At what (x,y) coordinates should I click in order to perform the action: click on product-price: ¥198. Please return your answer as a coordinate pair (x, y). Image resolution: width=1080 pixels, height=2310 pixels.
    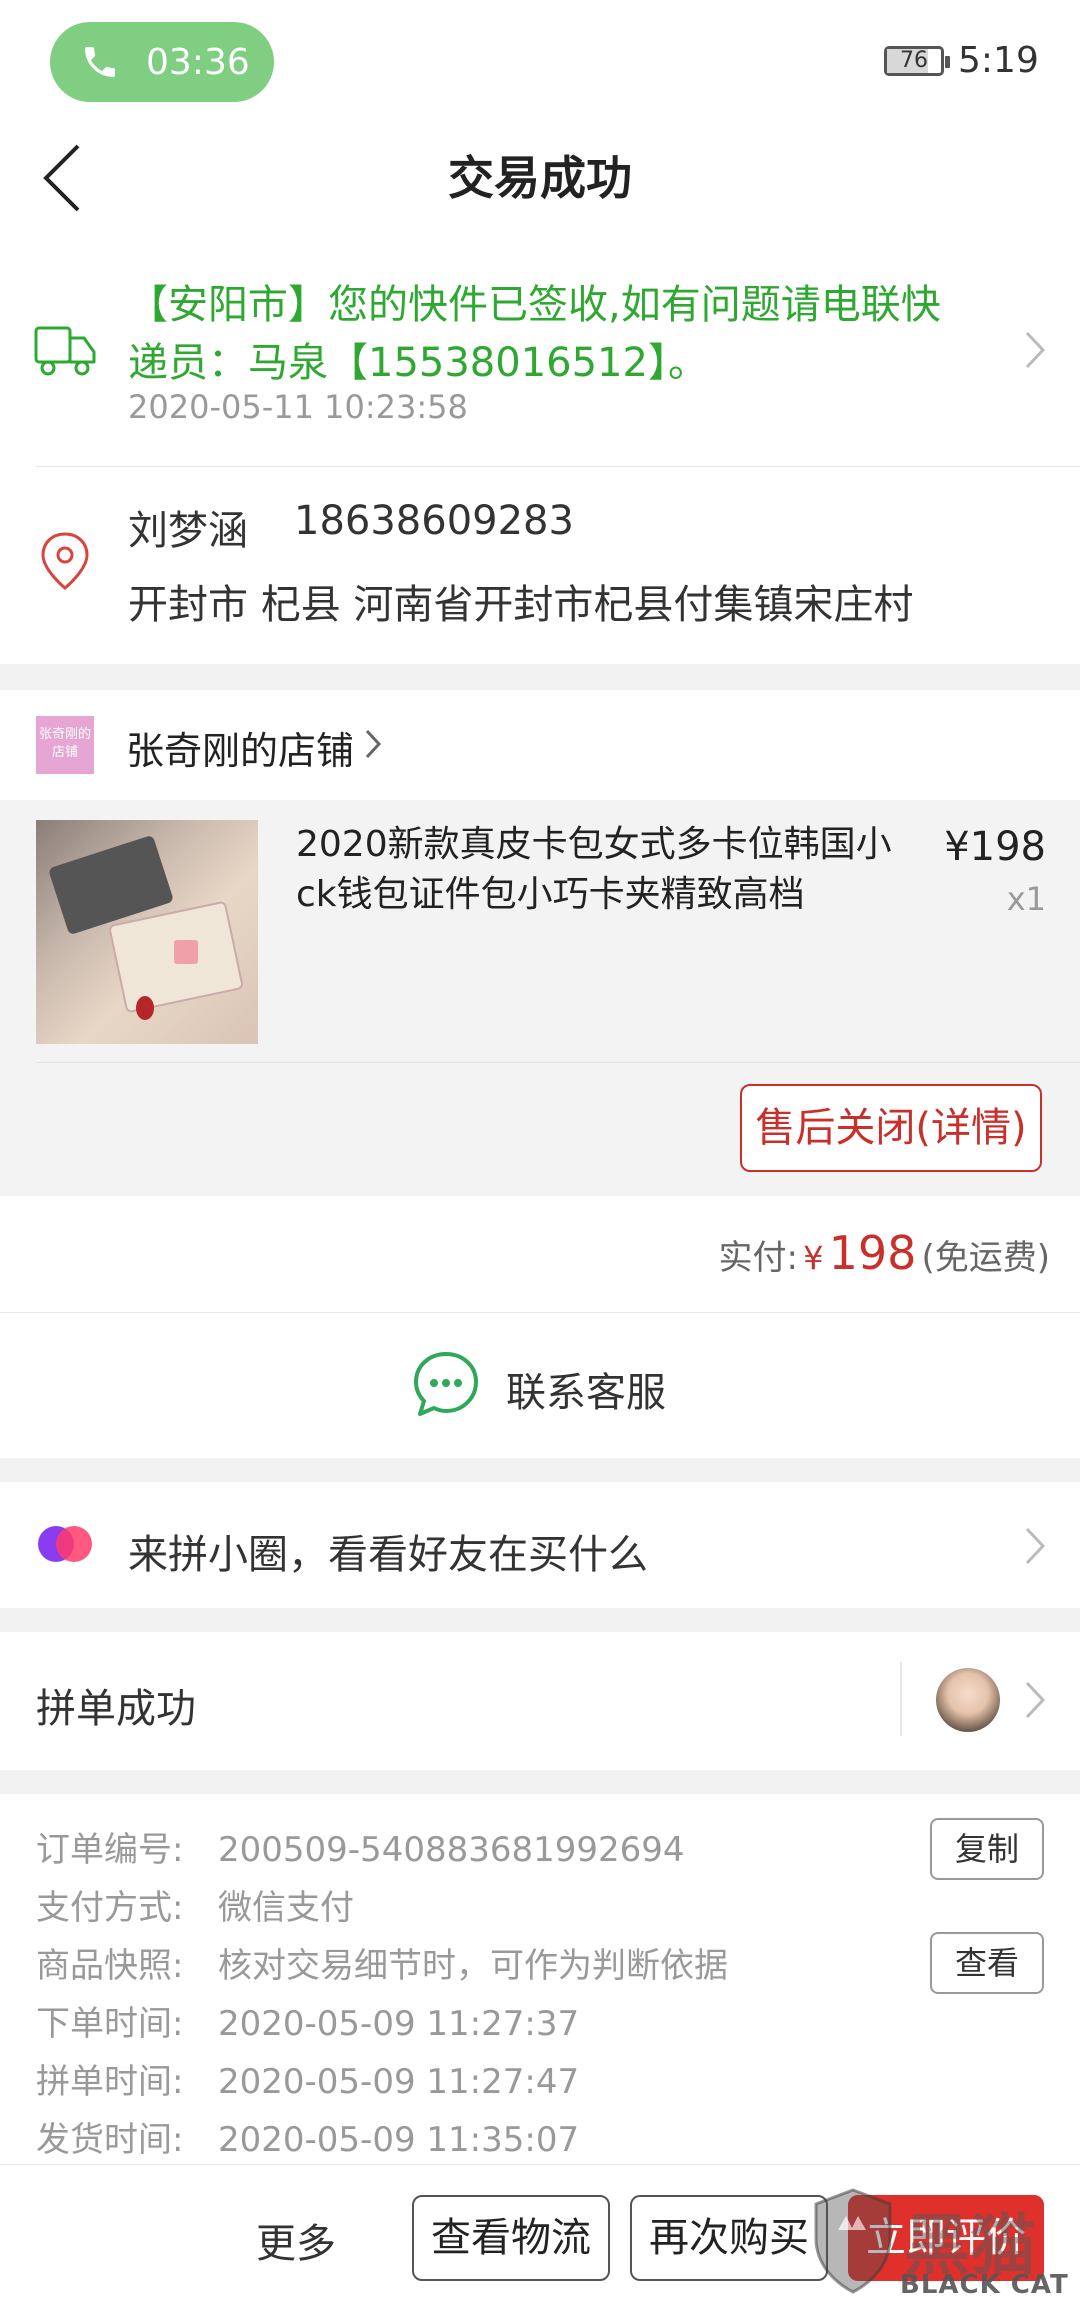
    Looking at the image, I should click on (995, 847).